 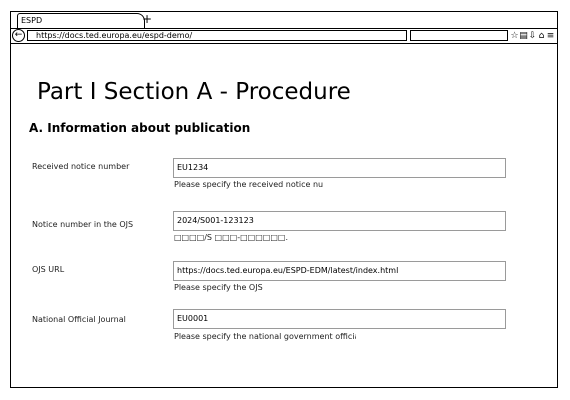 I want to click on menu-icon: ≡, so click(x=550, y=36).